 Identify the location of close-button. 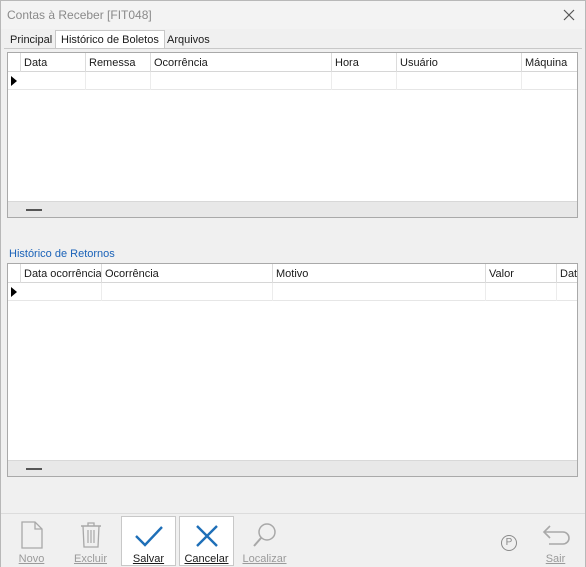
(569, 15).